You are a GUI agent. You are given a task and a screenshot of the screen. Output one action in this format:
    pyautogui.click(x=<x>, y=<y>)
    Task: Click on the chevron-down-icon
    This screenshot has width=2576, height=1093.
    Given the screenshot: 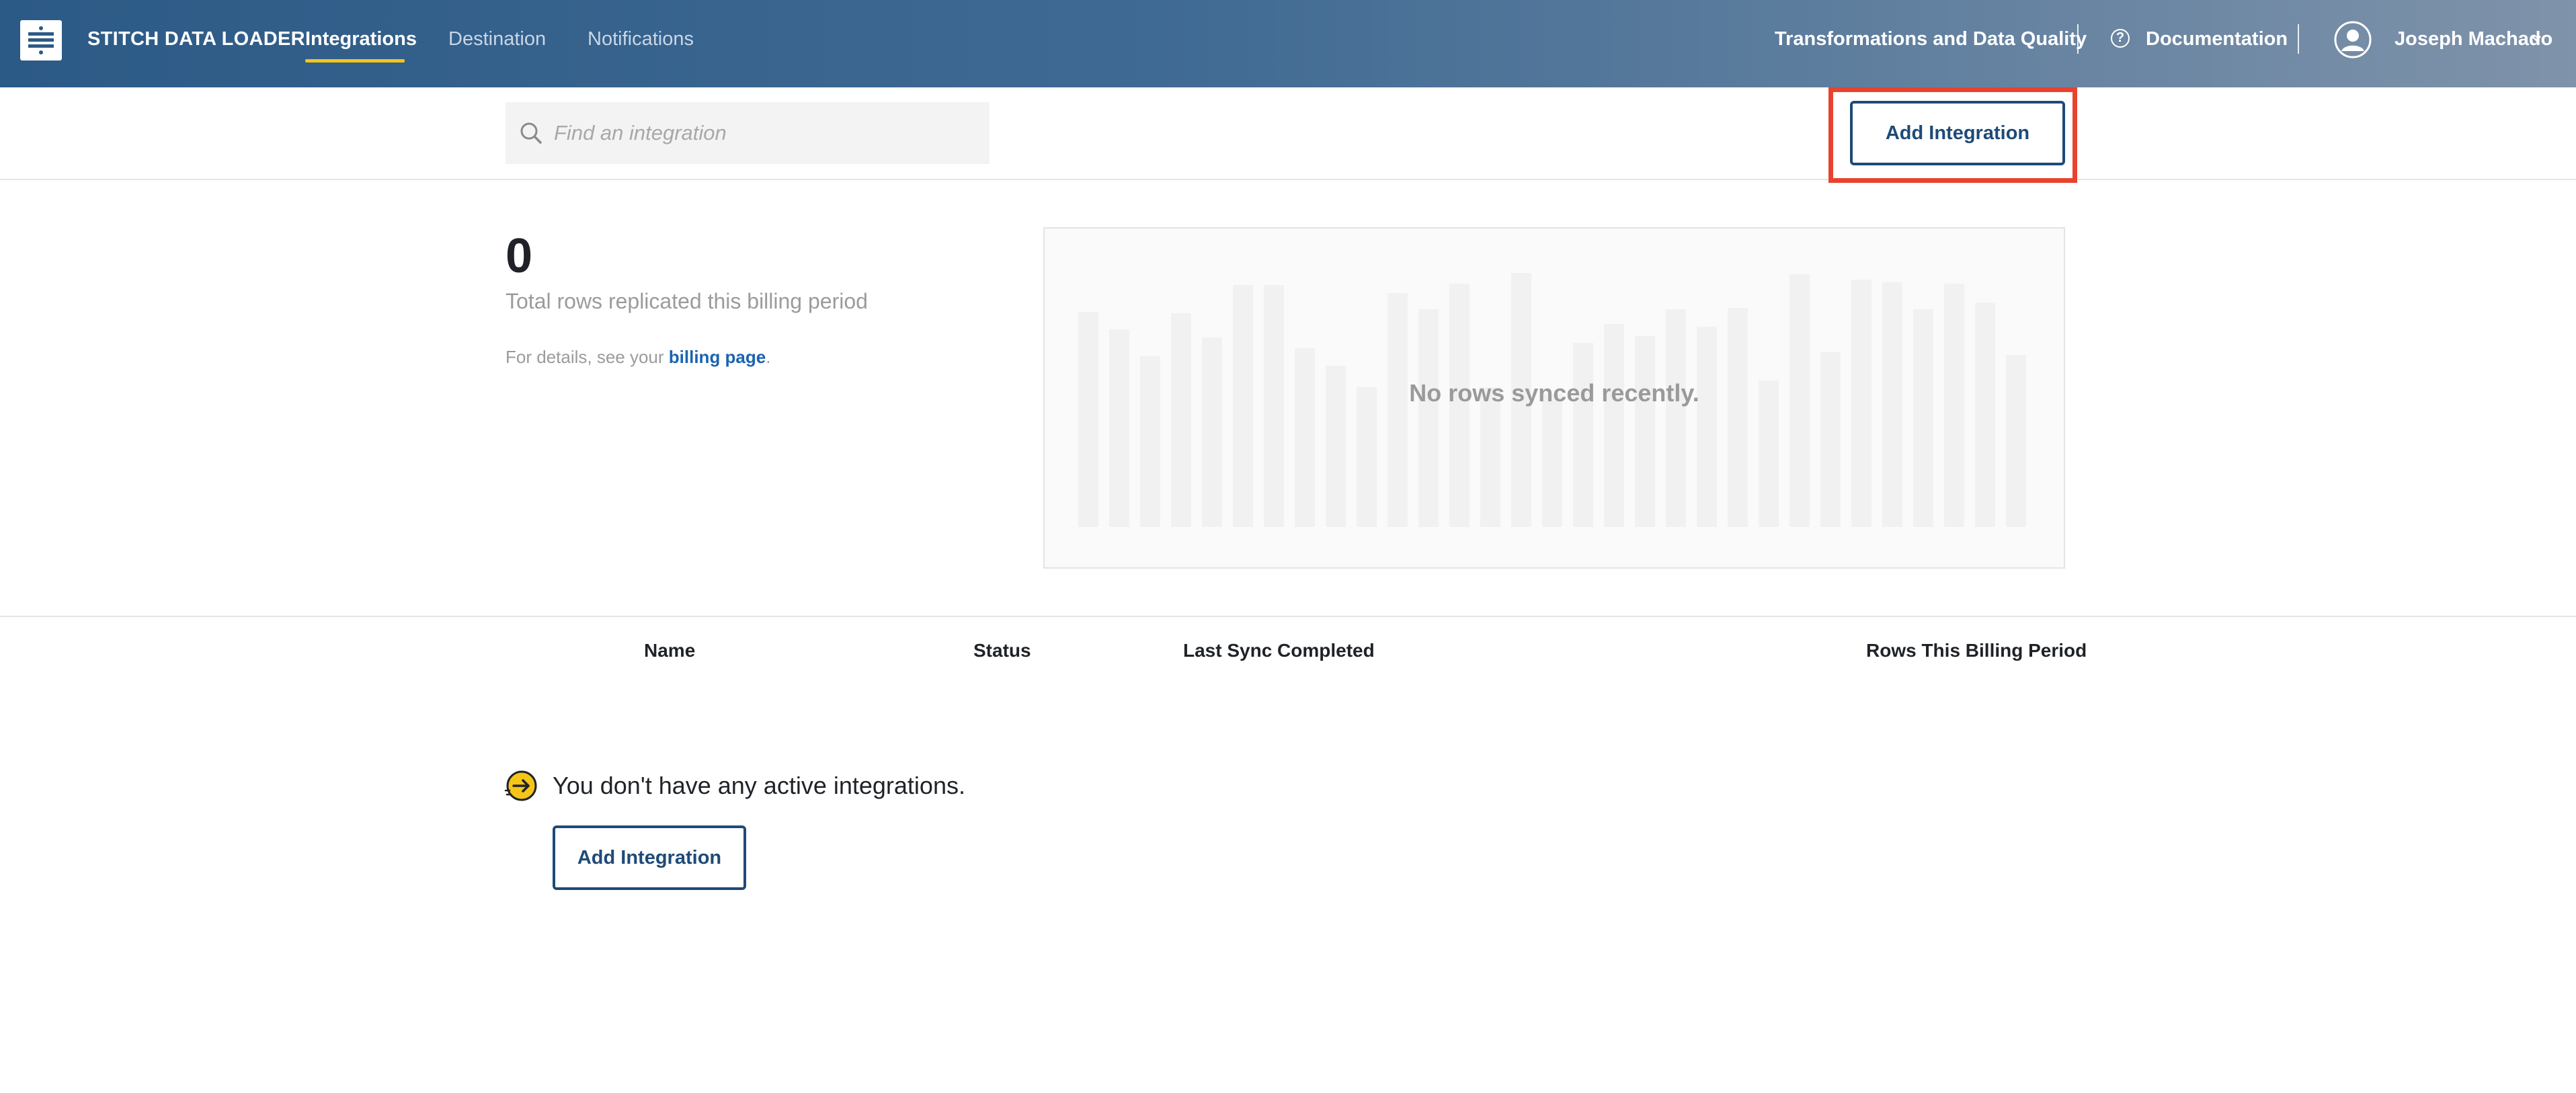 What is the action you would take?
    pyautogui.click(x=2536, y=38)
    